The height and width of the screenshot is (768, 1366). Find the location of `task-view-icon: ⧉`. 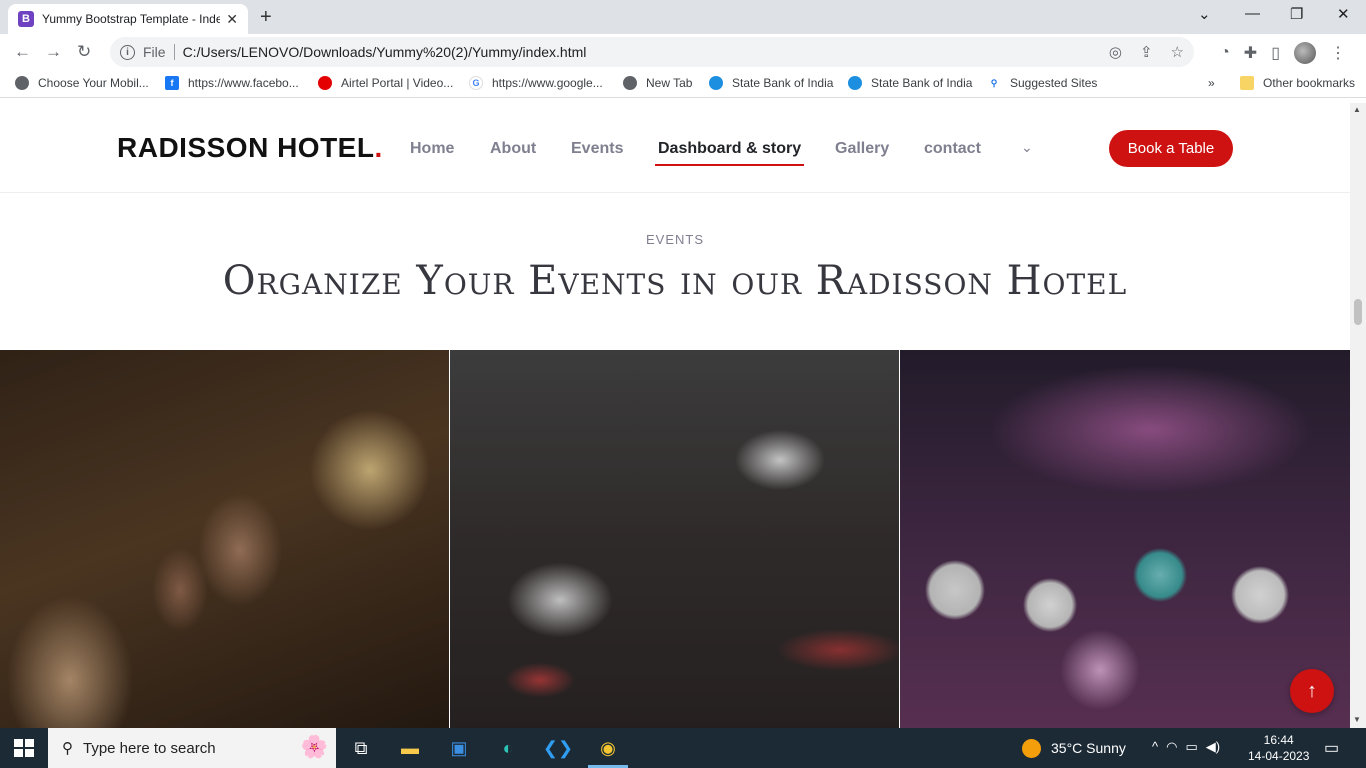

task-view-icon: ⧉ is located at coordinates (361, 748).